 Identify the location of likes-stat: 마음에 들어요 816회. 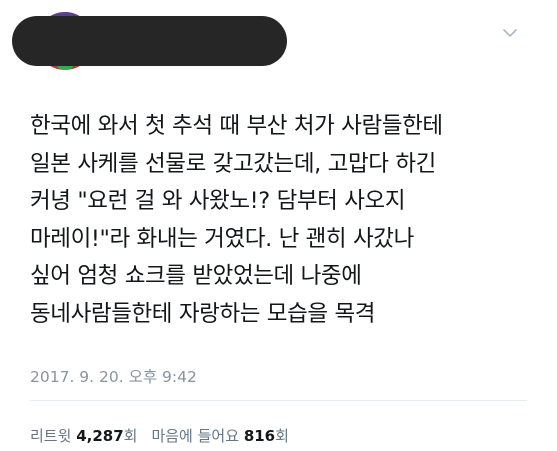
(219, 436).